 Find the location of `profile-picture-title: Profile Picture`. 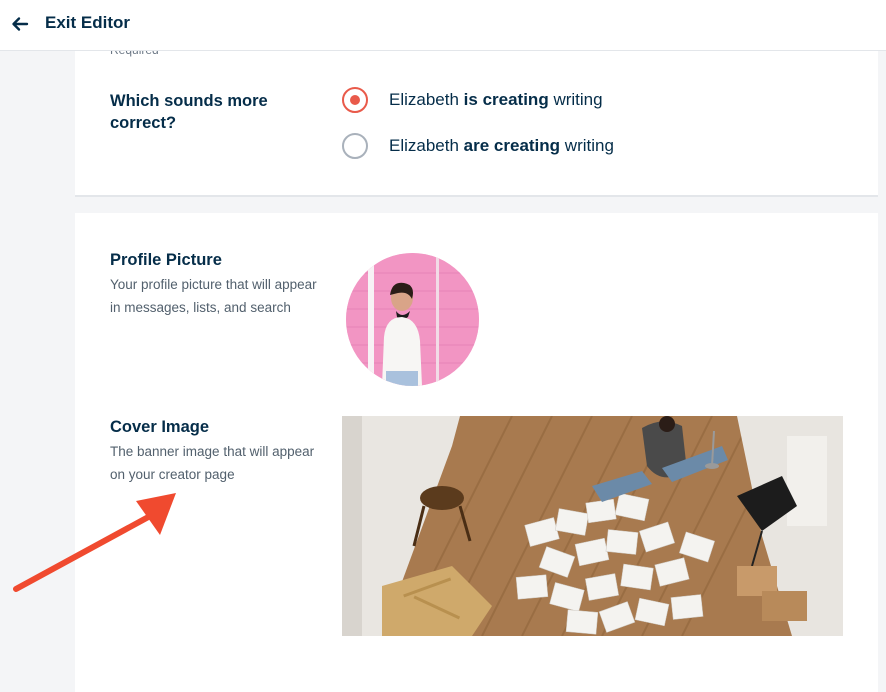

profile-picture-title: Profile Picture is located at coordinates (166, 260).